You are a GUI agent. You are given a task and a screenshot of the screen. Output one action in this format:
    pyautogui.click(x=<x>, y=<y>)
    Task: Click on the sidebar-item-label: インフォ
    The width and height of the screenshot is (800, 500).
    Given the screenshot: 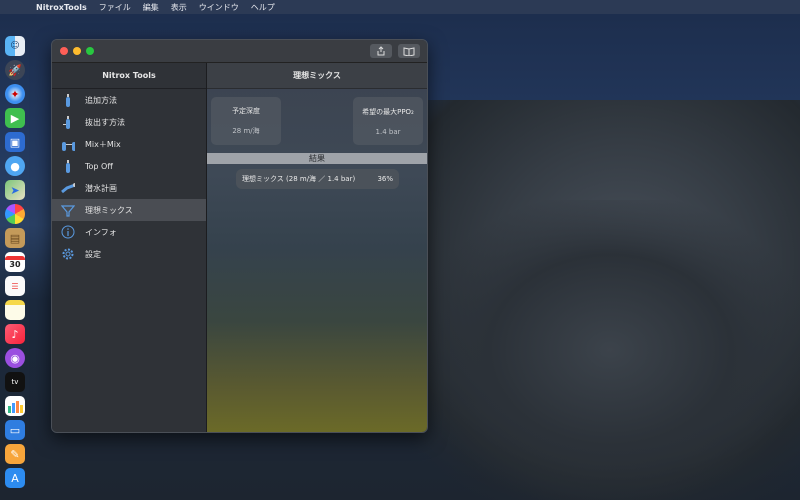 What is the action you would take?
    pyautogui.click(x=101, y=232)
    